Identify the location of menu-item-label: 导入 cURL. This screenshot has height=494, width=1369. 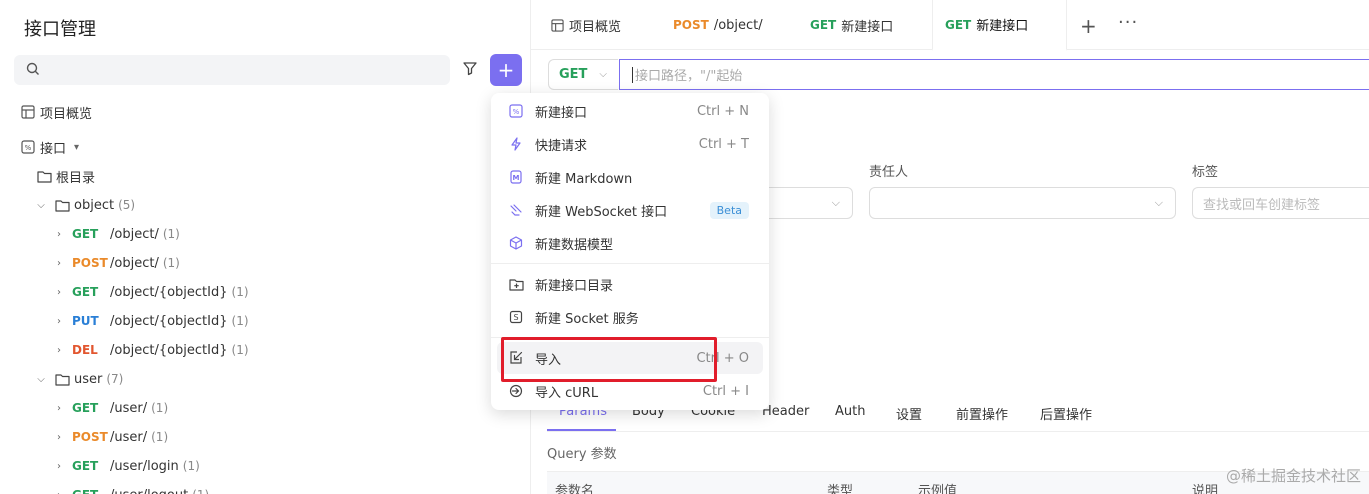
(567, 393).